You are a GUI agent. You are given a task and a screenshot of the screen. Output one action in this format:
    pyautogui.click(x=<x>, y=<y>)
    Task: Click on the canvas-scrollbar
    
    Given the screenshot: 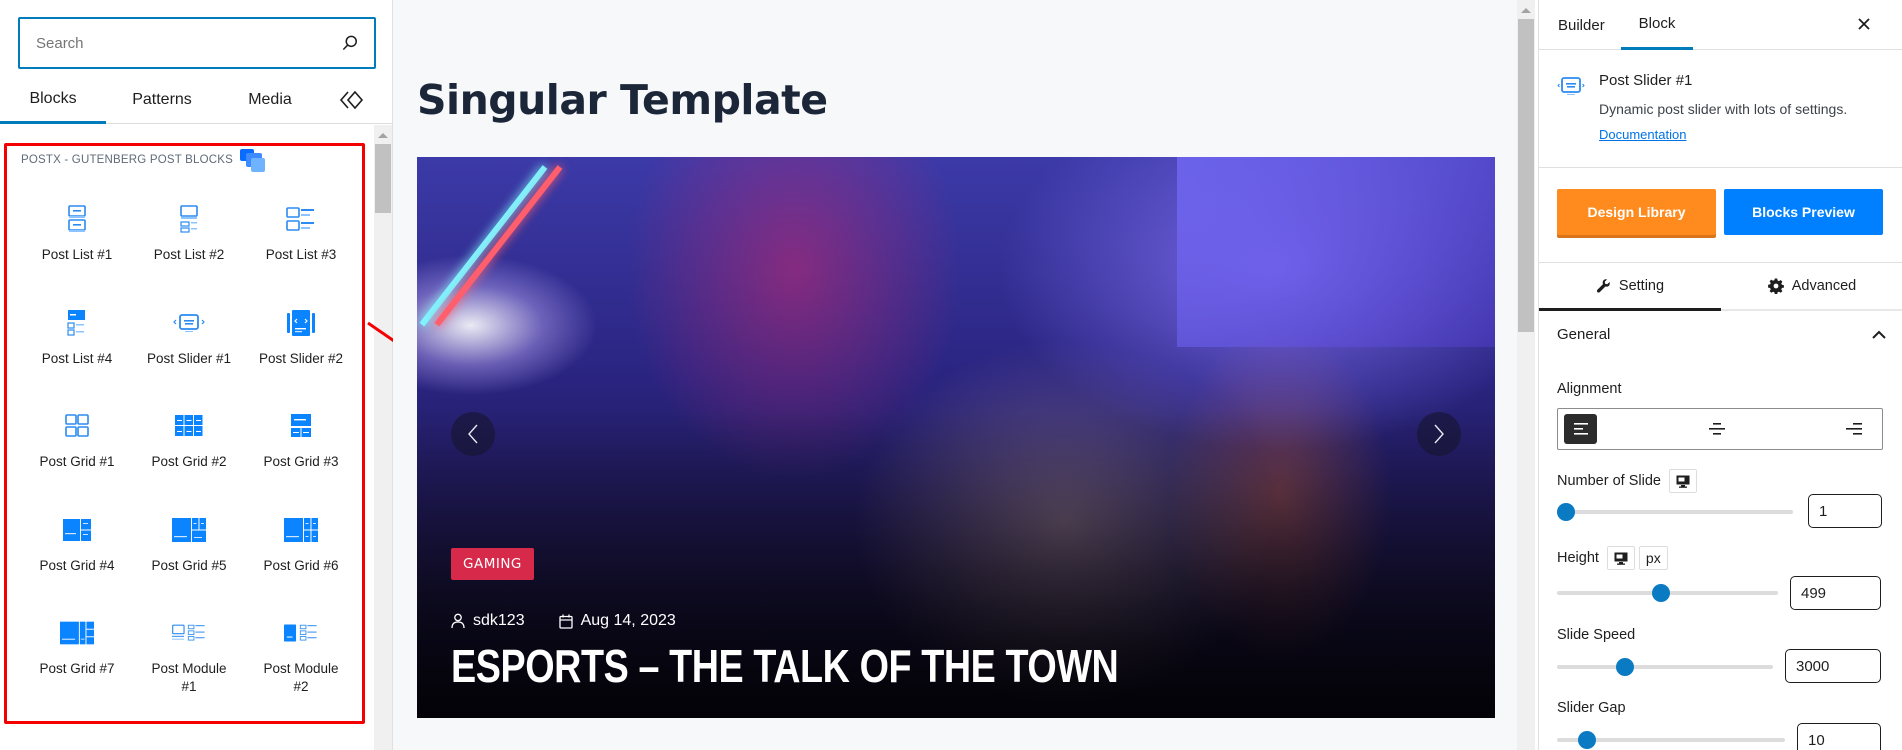 What is the action you would take?
    pyautogui.click(x=1526, y=375)
    